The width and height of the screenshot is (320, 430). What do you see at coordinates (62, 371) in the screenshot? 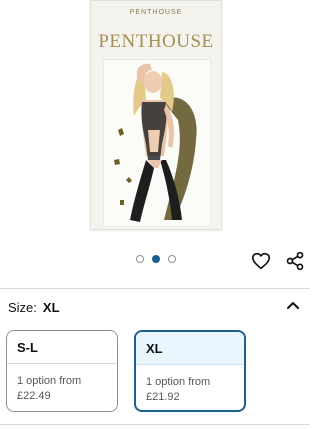
I see `size-option-s-l: S-L 1 option from £22.49` at bounding box center [62, 371].